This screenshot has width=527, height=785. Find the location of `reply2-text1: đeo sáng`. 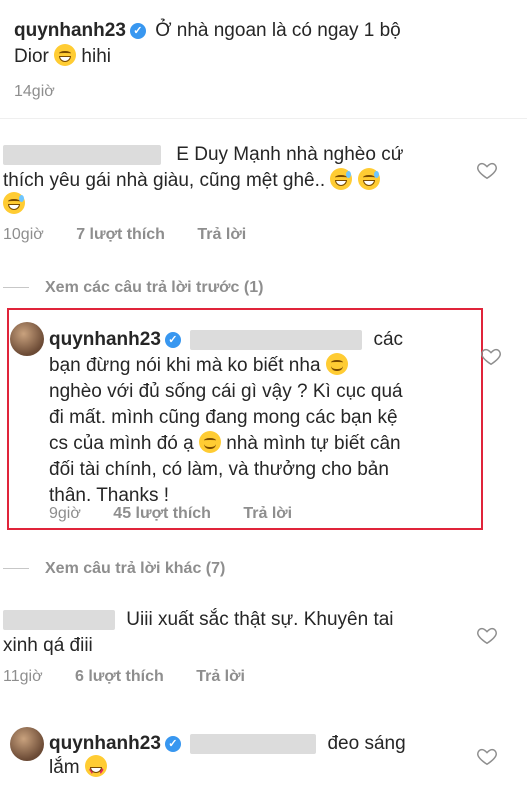

reply2-text1: đeo sáng is located at coordinates (366, 743).